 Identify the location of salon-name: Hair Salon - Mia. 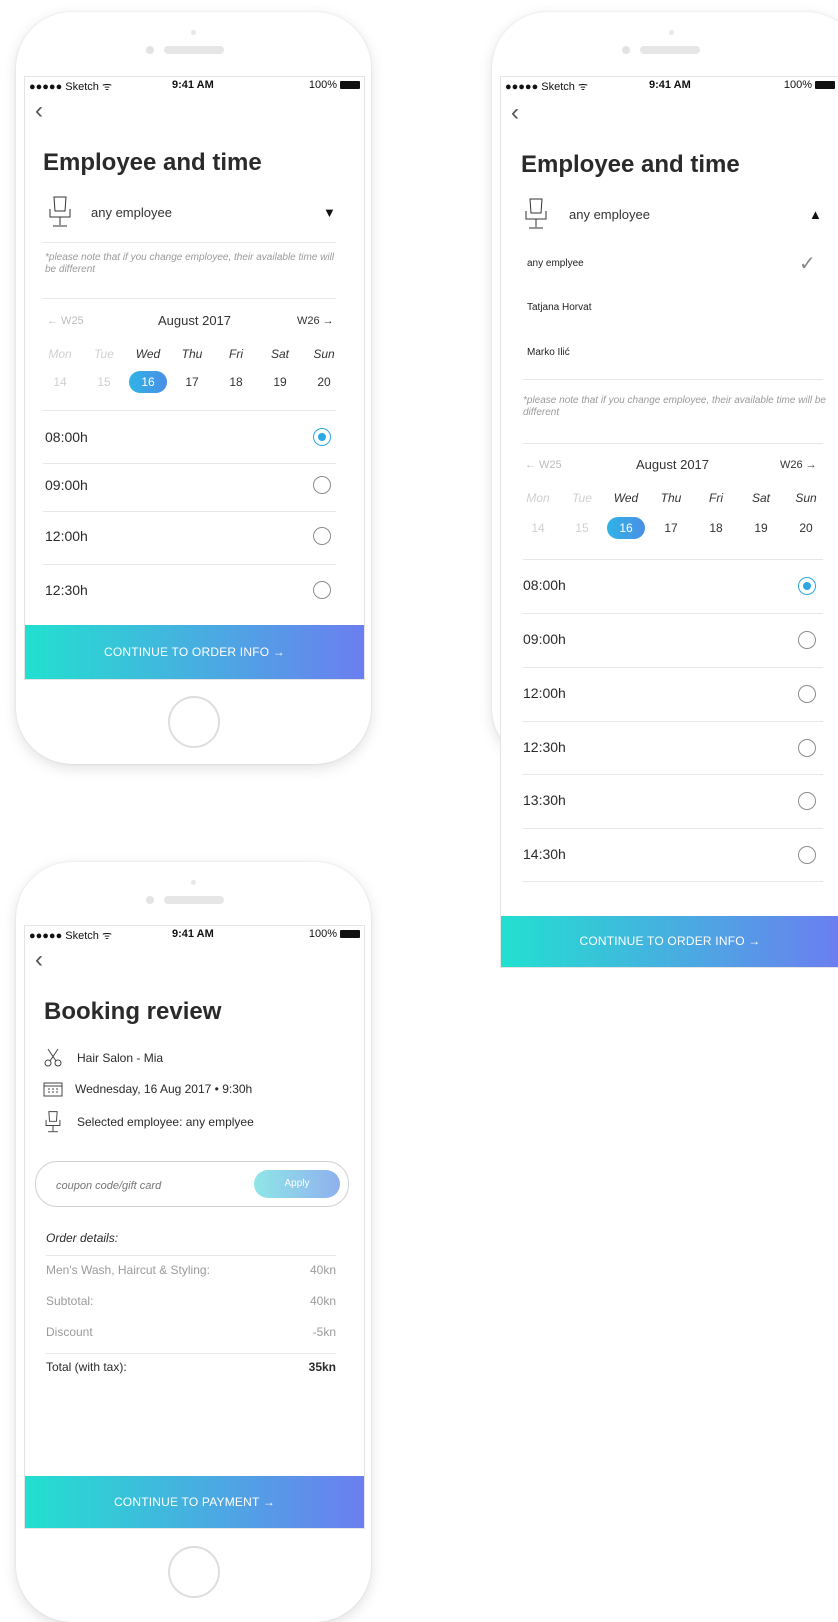
(120, 1058).